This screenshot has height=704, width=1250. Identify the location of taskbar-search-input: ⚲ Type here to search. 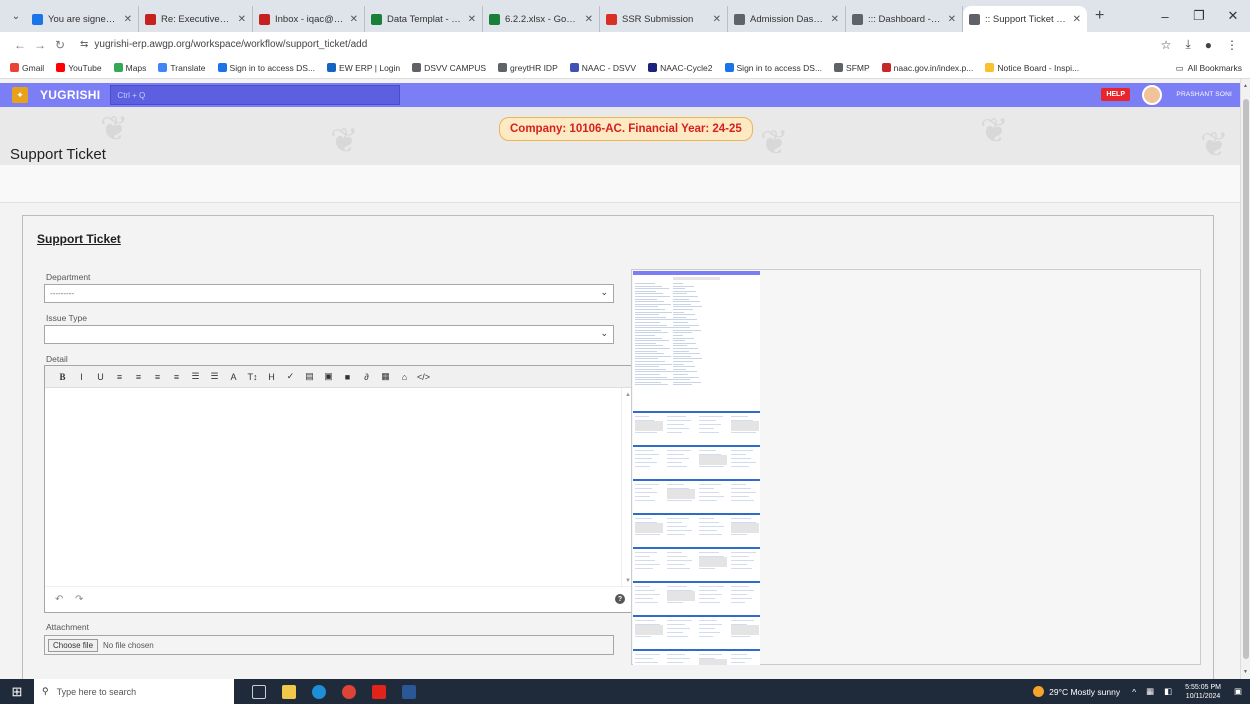
(134, 691).